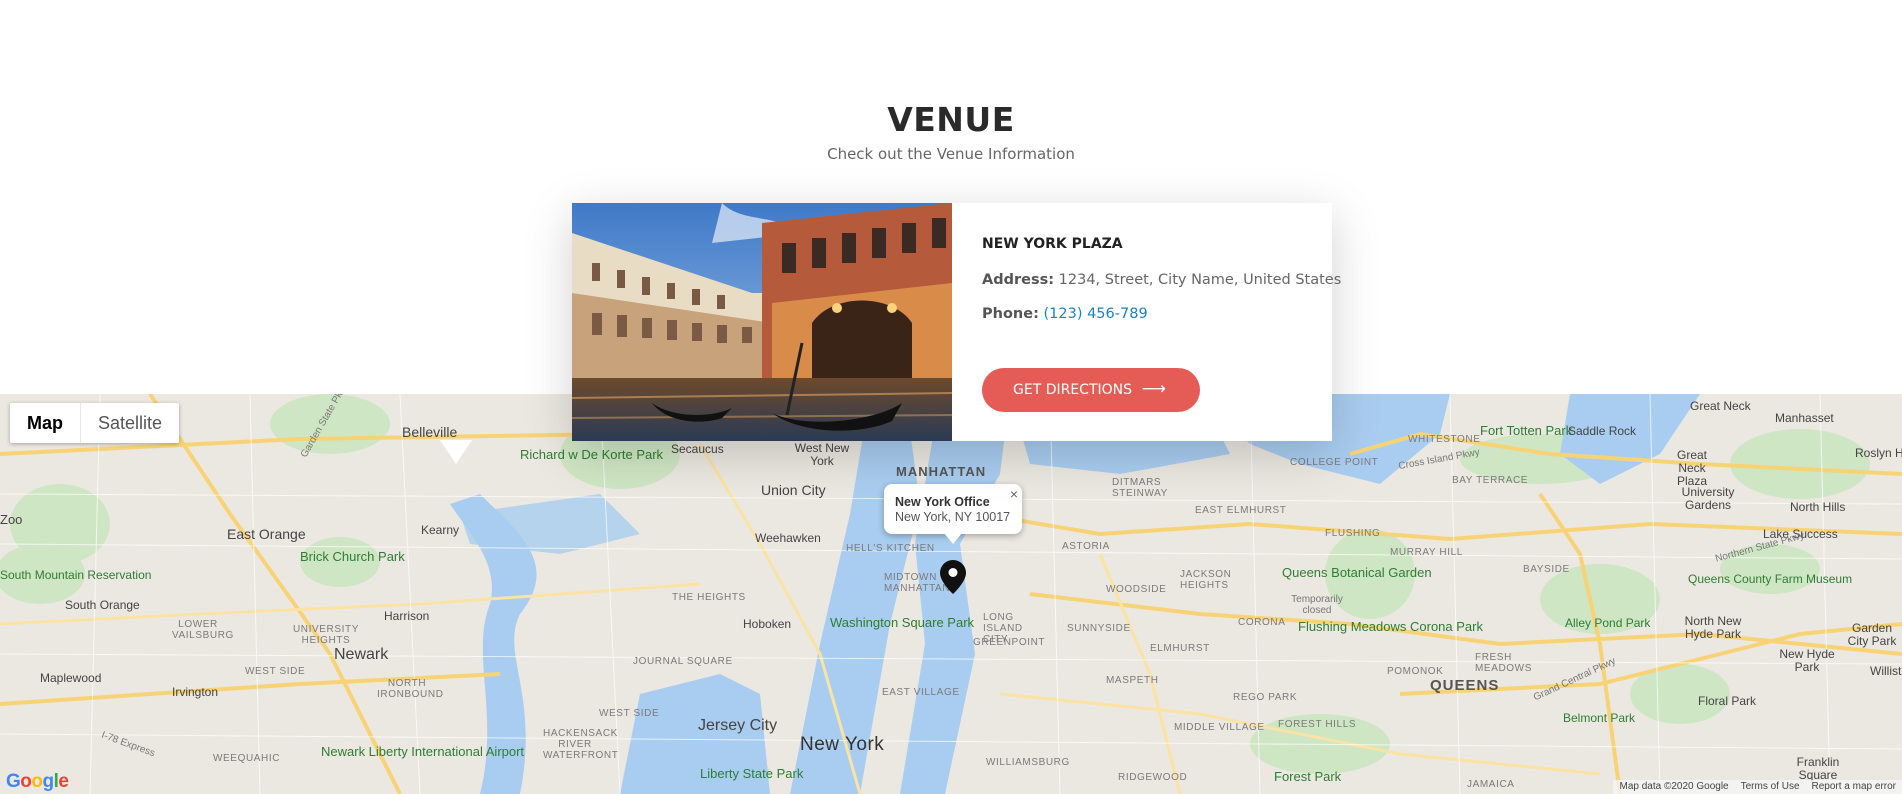 The height and width of the screenshot is (794, 1902). Describe the element at coordinates (1727, 701) in the screenshot. I see `map-label: Floral Park` at that location.